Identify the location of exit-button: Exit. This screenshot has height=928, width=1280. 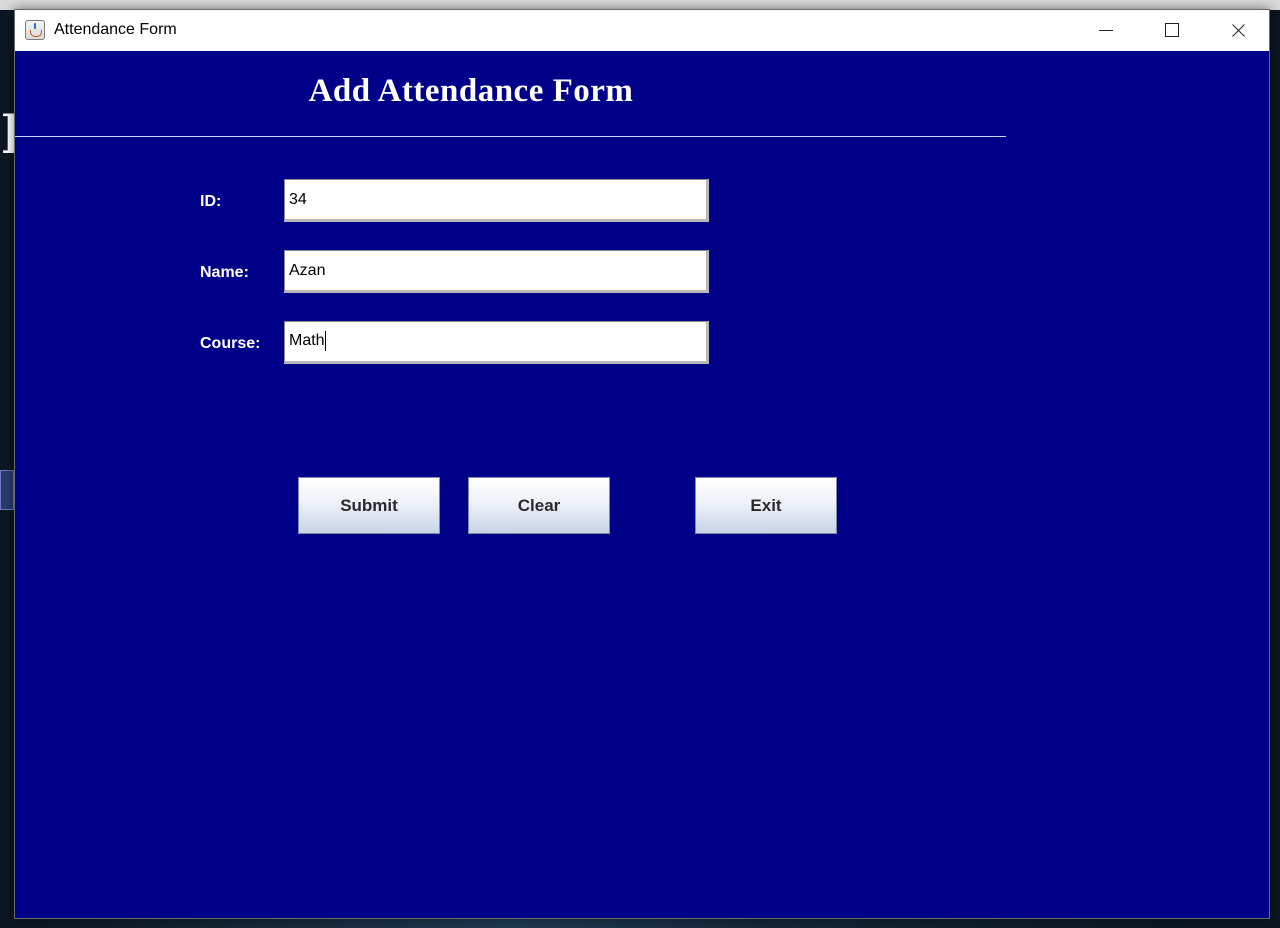
(766, 505).